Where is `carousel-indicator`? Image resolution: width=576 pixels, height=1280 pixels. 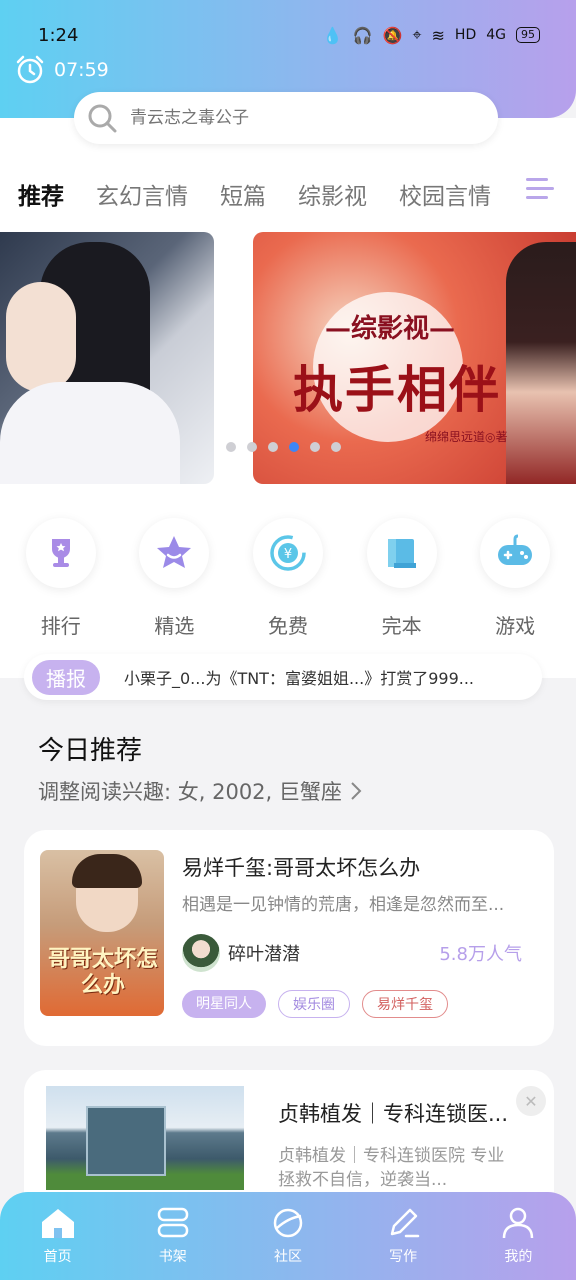 carousel-indicator is located at coordinates (283, 447).